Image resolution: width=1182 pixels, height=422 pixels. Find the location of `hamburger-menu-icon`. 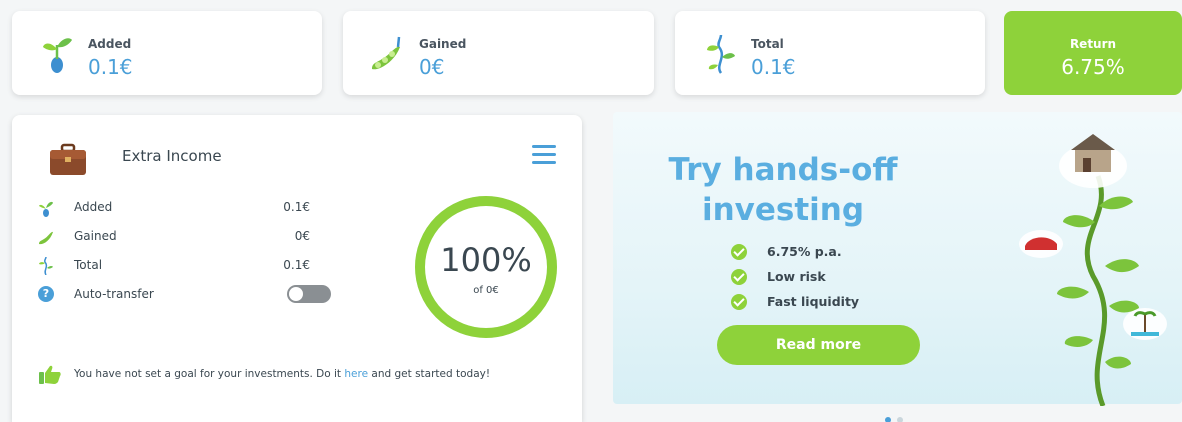

hamburger-menu-icon is located at coordinates (544, 155).